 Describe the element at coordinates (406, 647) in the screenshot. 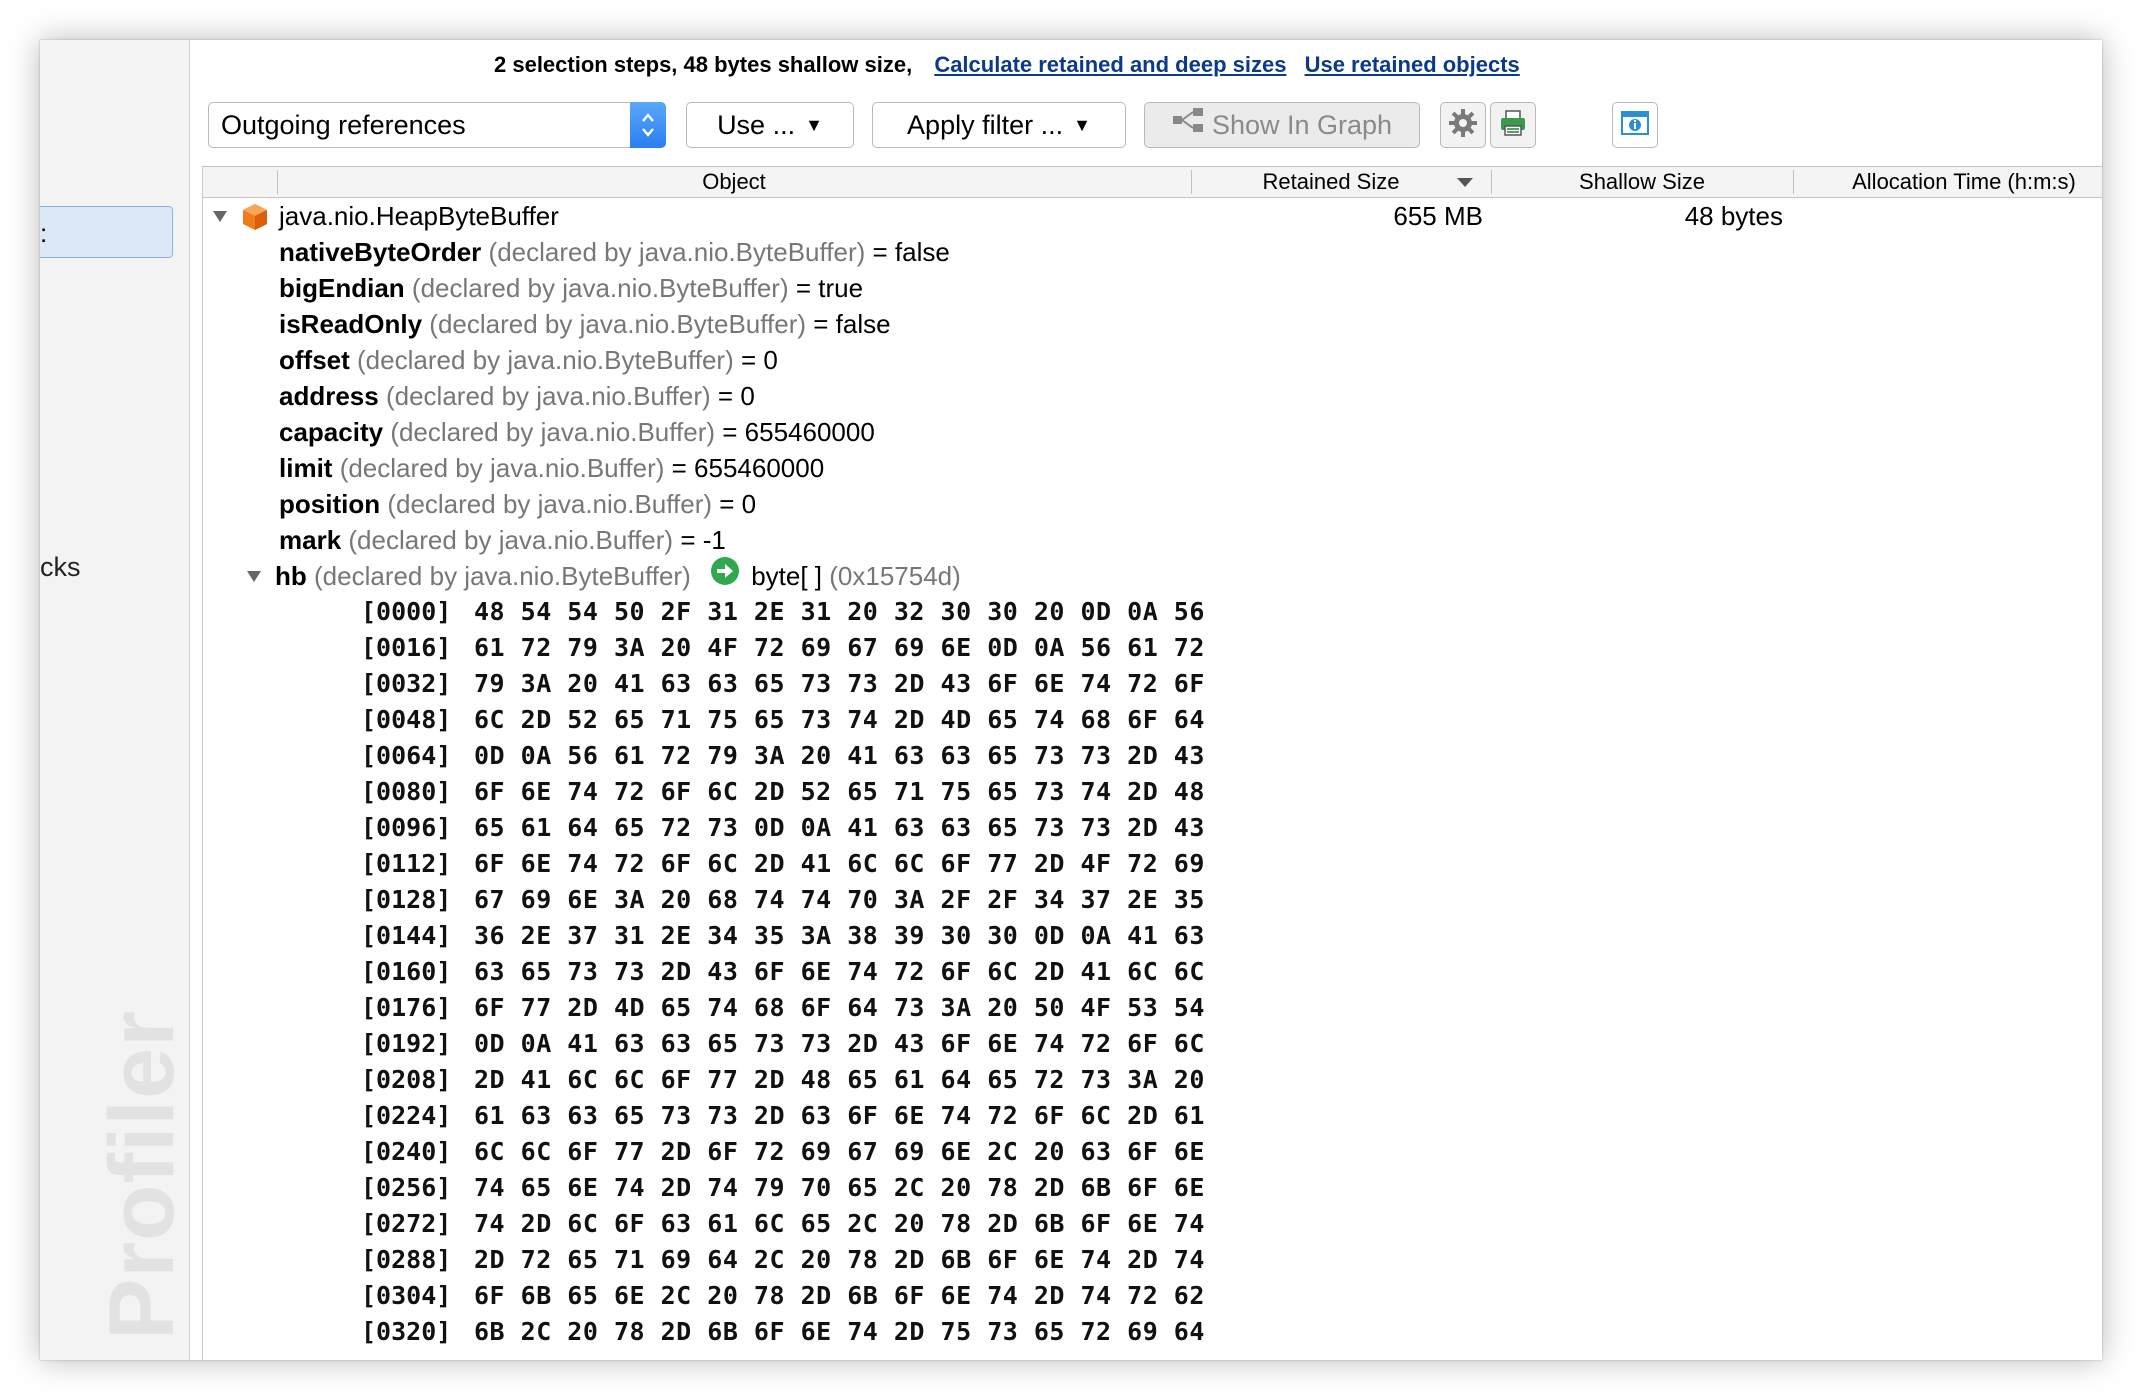

I see `hex-offset: [0016]` at that location.